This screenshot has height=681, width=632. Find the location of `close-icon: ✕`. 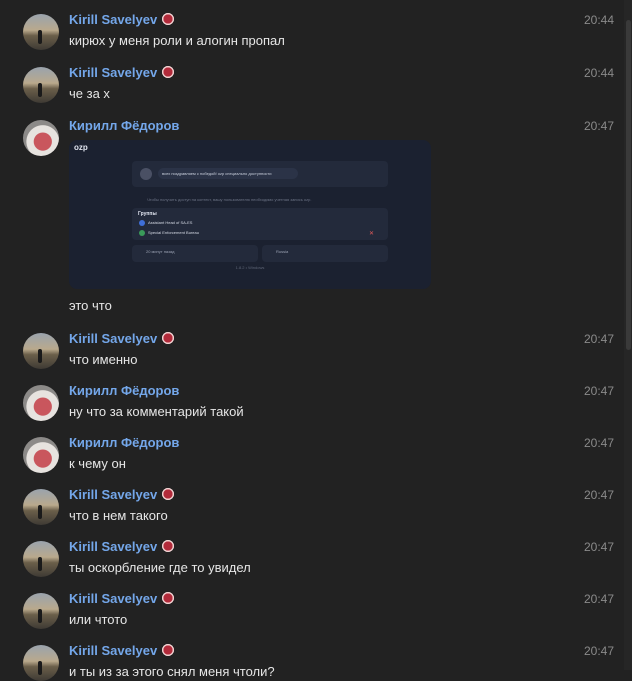

close-icon: ✕ is located at coordinates (371, 234).